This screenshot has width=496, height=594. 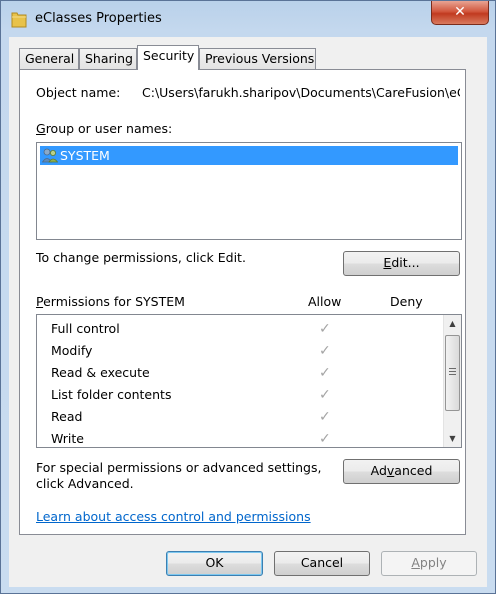 I want to click on tab-general: General, so click(x=49, y=58).